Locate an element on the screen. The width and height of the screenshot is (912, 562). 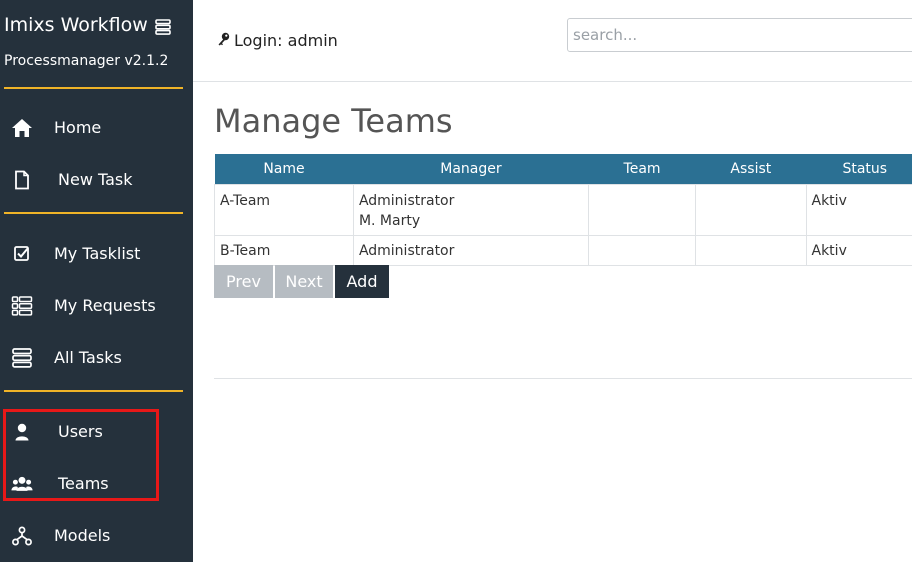
sidebar-item-label: My Tasklist is located at coordinates (97, 253).